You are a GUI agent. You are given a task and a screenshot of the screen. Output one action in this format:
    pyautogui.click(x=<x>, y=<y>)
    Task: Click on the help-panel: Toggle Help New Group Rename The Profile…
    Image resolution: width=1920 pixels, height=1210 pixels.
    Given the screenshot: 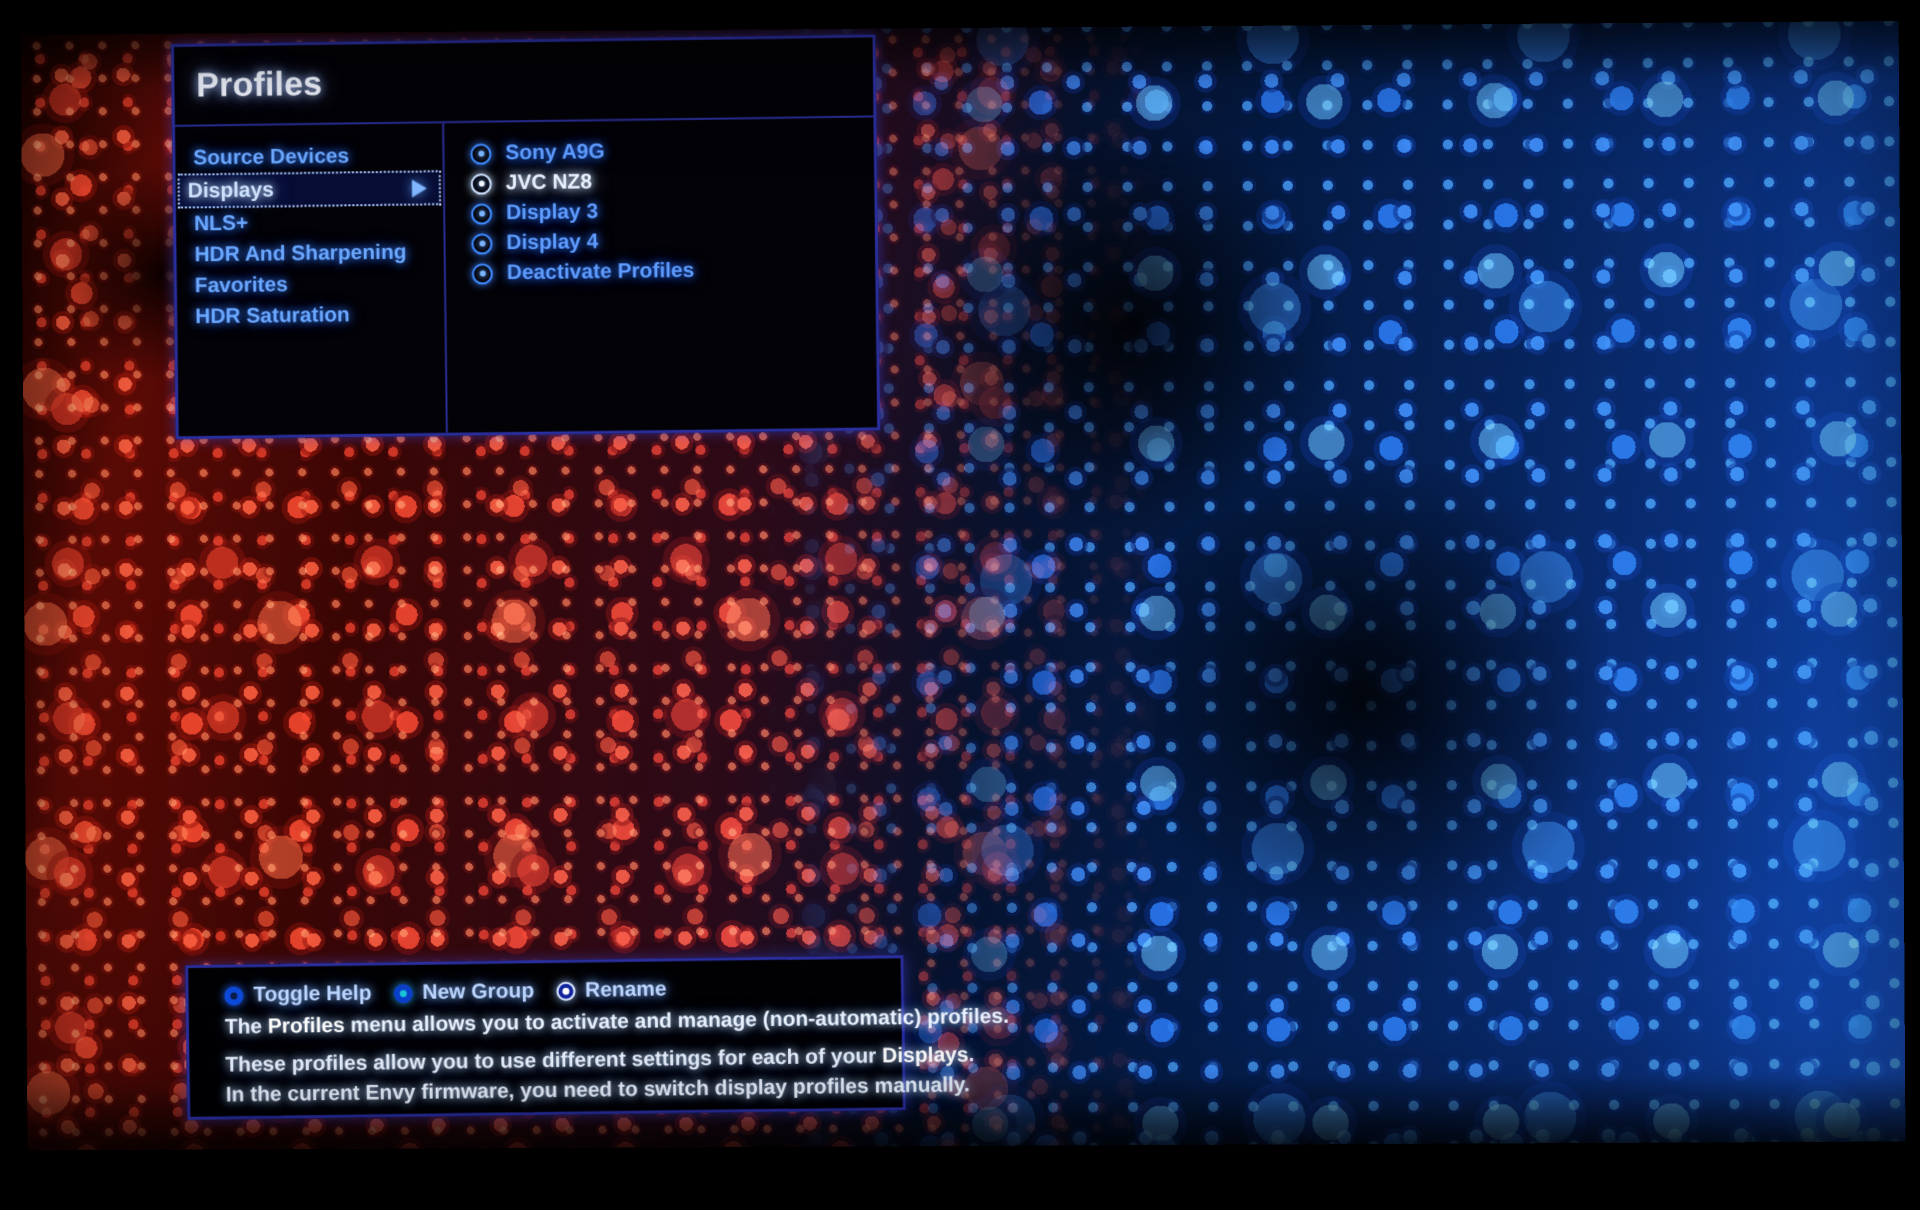 What is the action you would take?
    pyautogui.click(x=597, y=1037)
    